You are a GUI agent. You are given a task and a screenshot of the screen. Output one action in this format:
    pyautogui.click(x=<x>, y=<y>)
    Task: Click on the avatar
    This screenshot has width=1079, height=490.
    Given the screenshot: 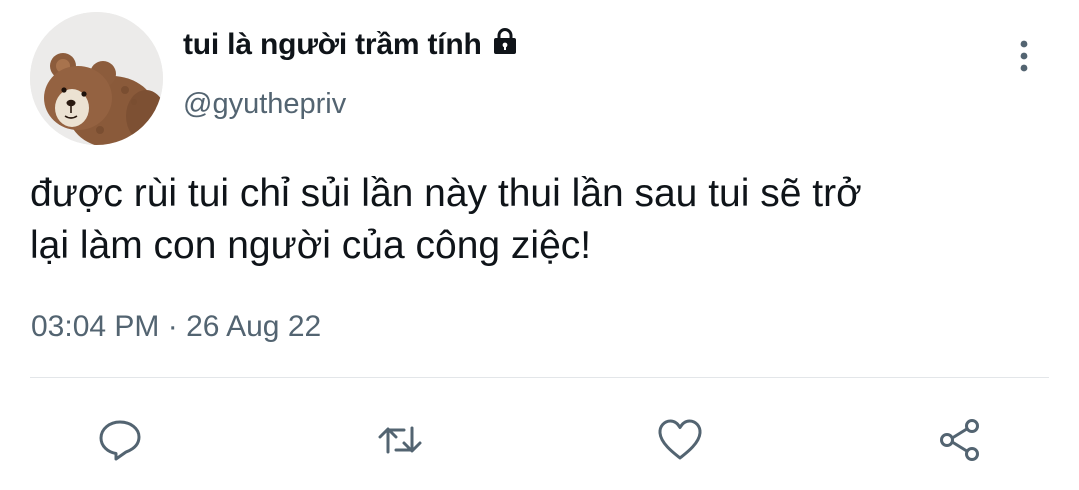 What is the action you would take?
    pyautogui.click(x=96, y=78)
    